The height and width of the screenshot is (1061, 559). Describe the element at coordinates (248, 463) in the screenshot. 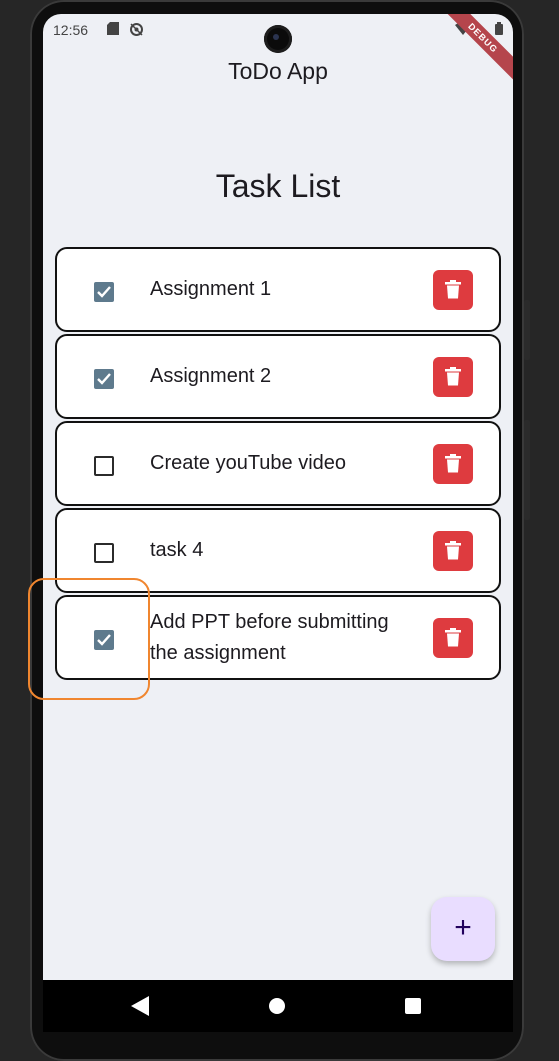

I see `task-label: Create youTube video` at that location.